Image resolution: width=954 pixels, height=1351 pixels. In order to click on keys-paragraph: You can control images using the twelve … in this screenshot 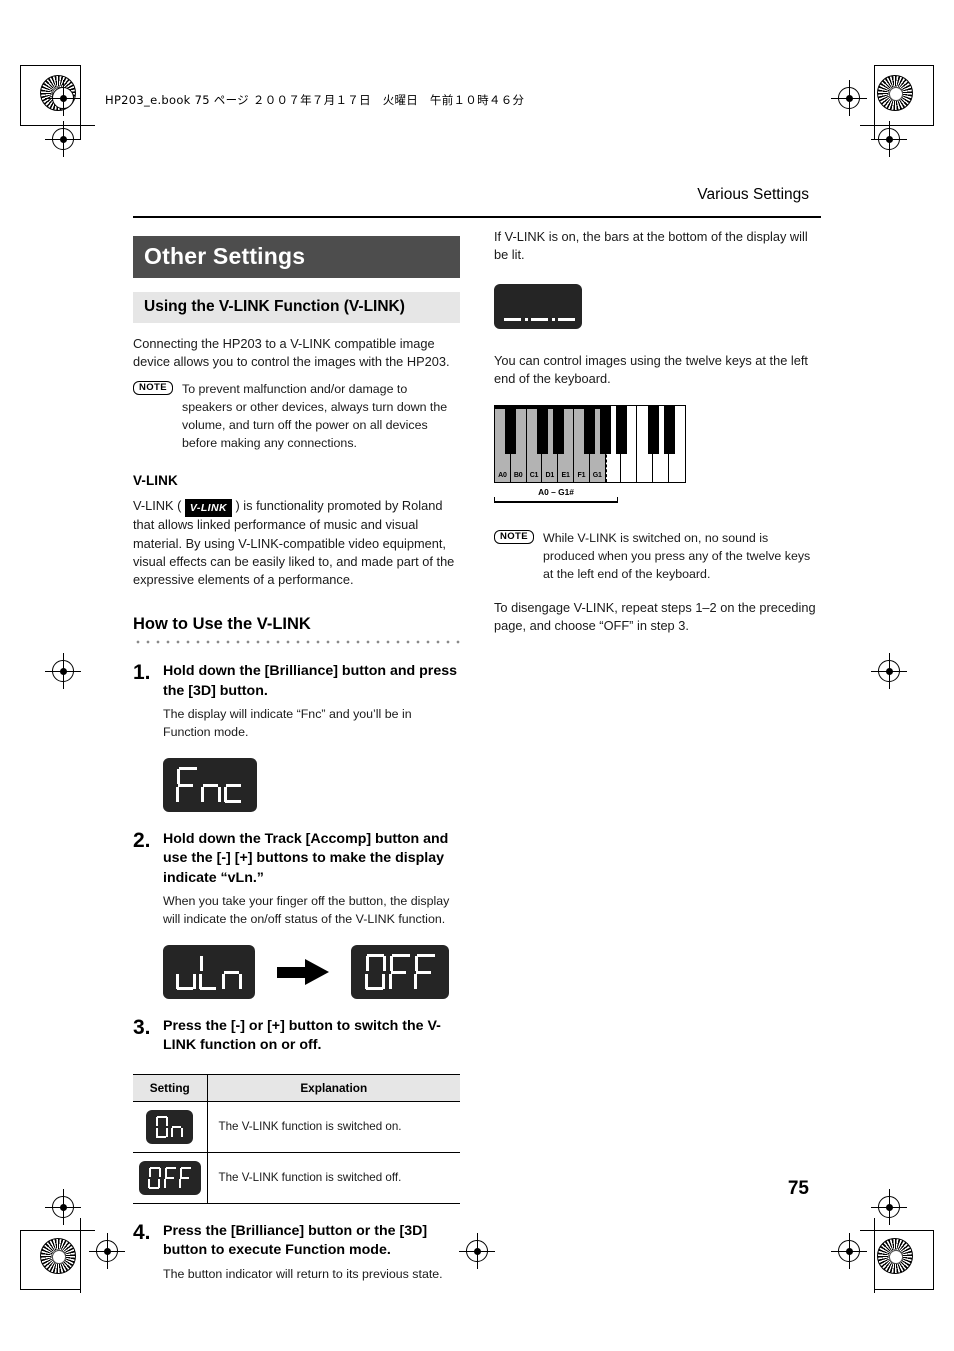, I will do `click(651, 370)`.